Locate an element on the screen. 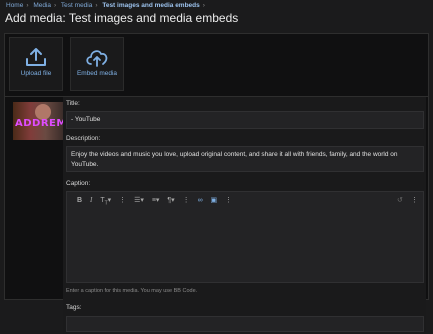 The image size is (433, 334). tags-label: Tags: is located at coordinates (74, 307).